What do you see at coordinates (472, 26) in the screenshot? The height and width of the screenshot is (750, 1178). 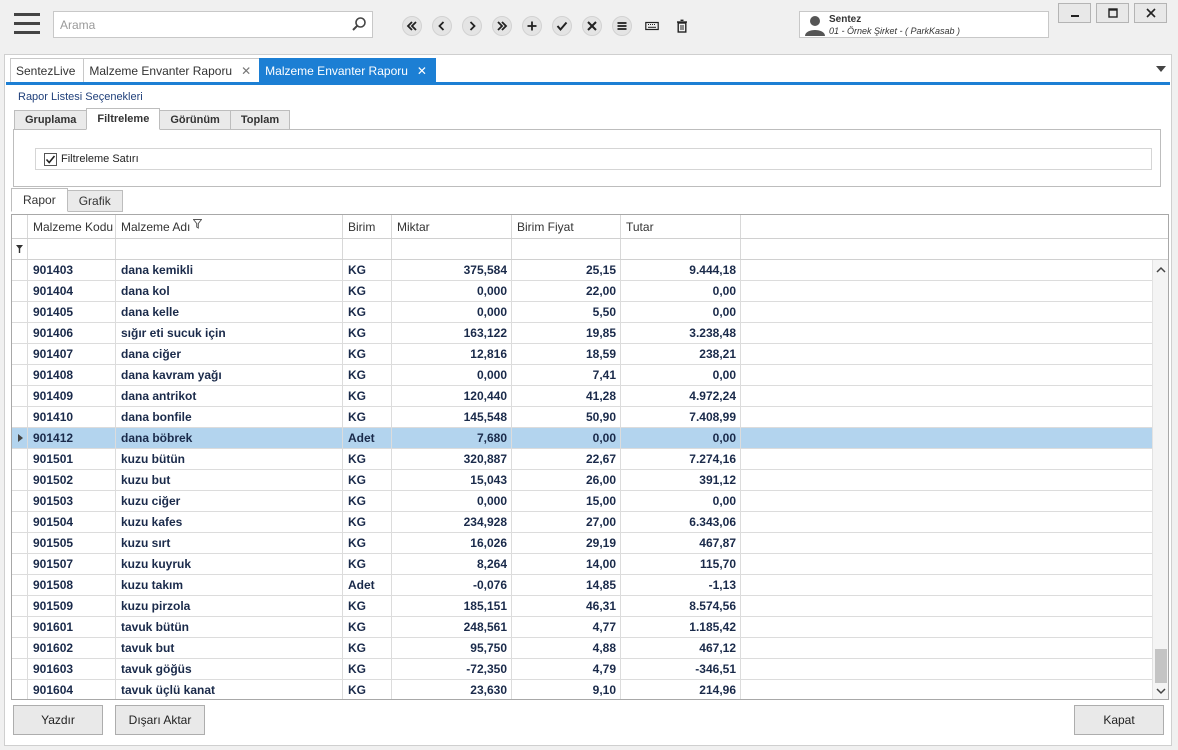 I see `next-icon` at bounding box center [472, 26].